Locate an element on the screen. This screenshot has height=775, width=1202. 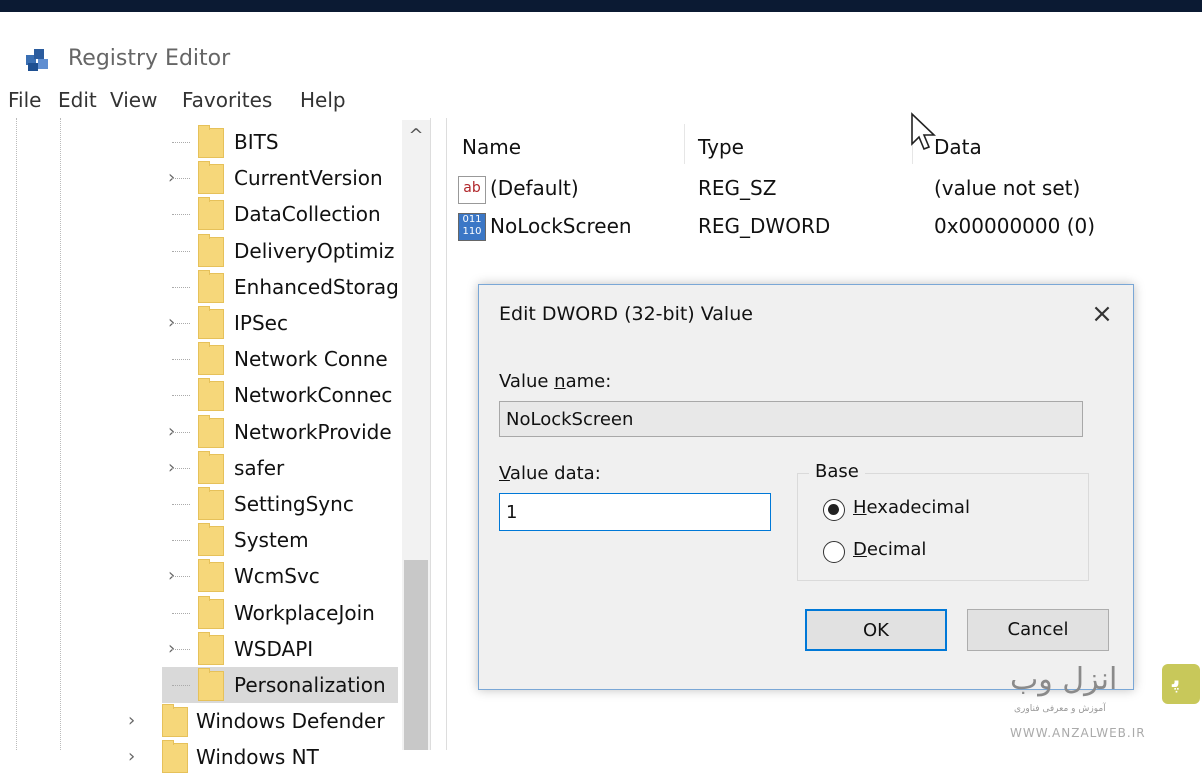
hexadecimal-label: Hexadecimal is located at coordinates (911, 507).